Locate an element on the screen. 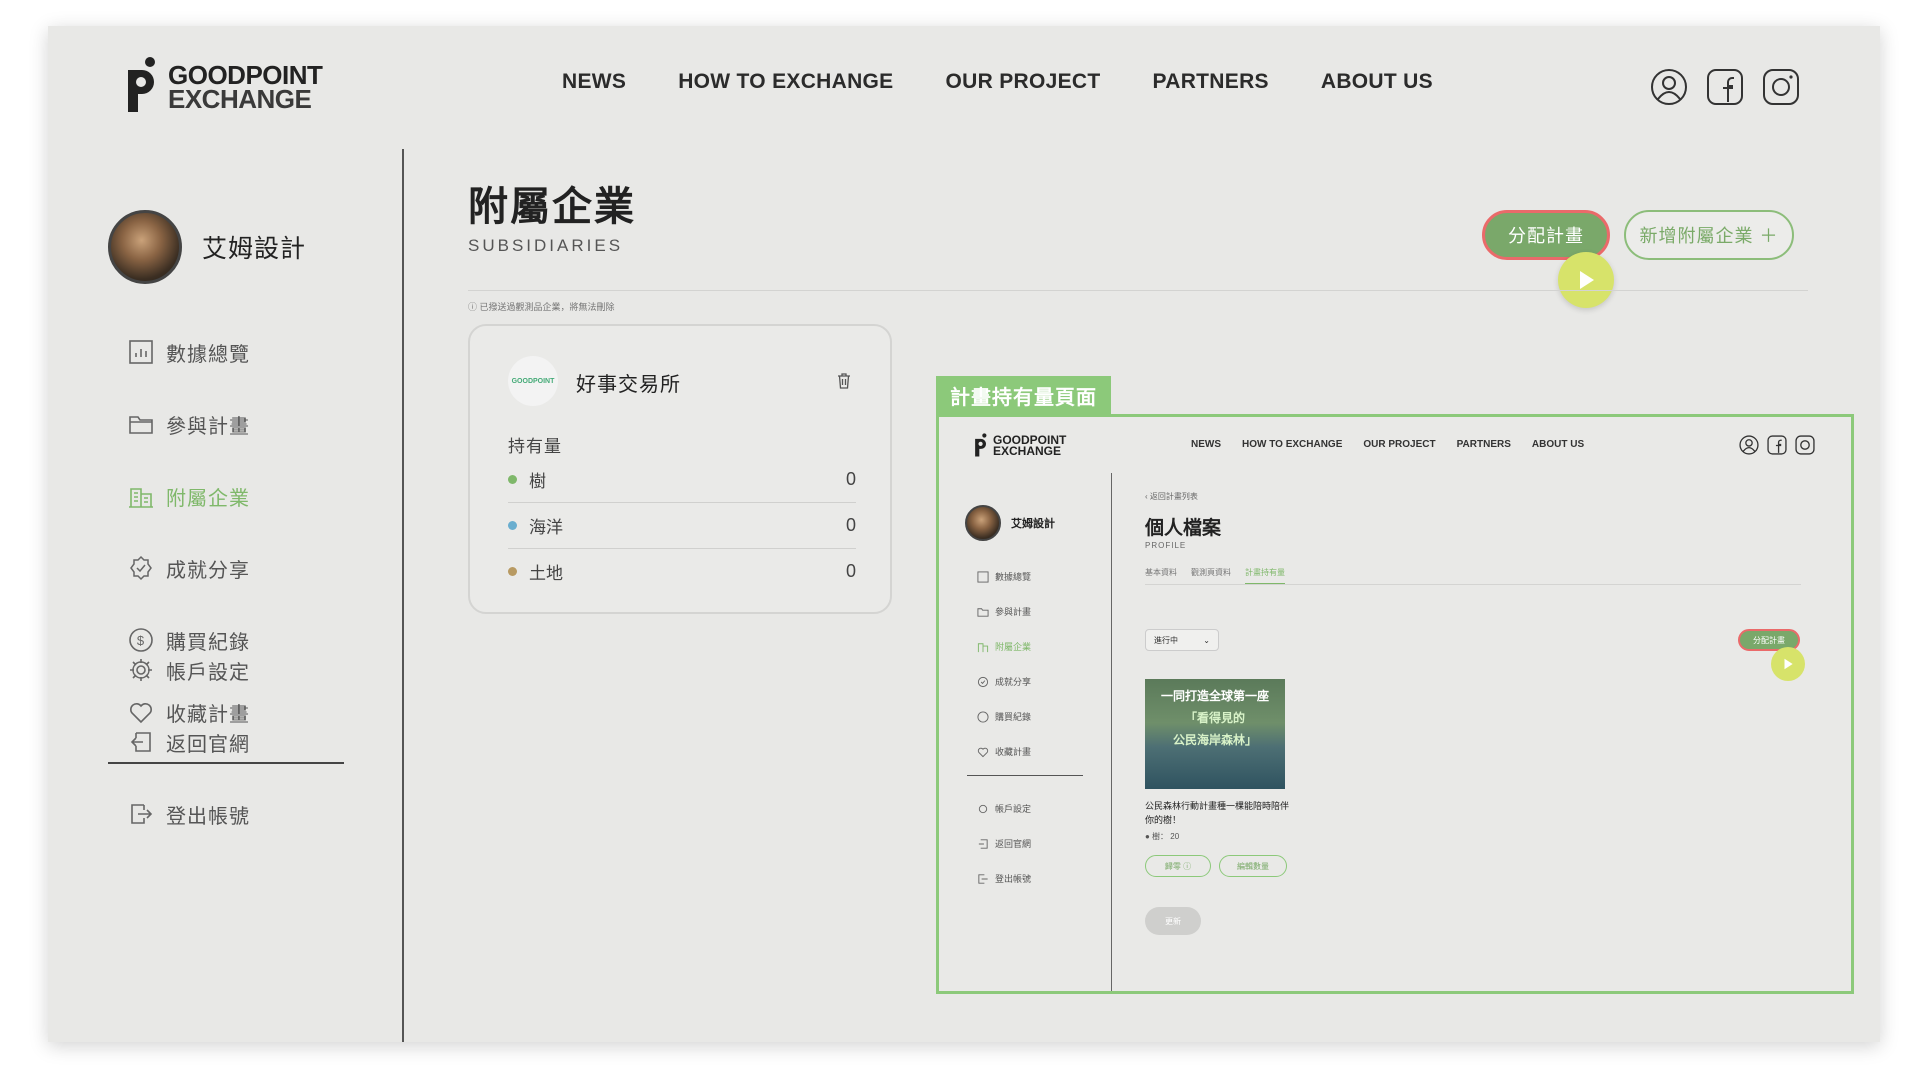 The image size is (1920, 1067). preview-tabs-divider is located at coordinates (1473, 584).